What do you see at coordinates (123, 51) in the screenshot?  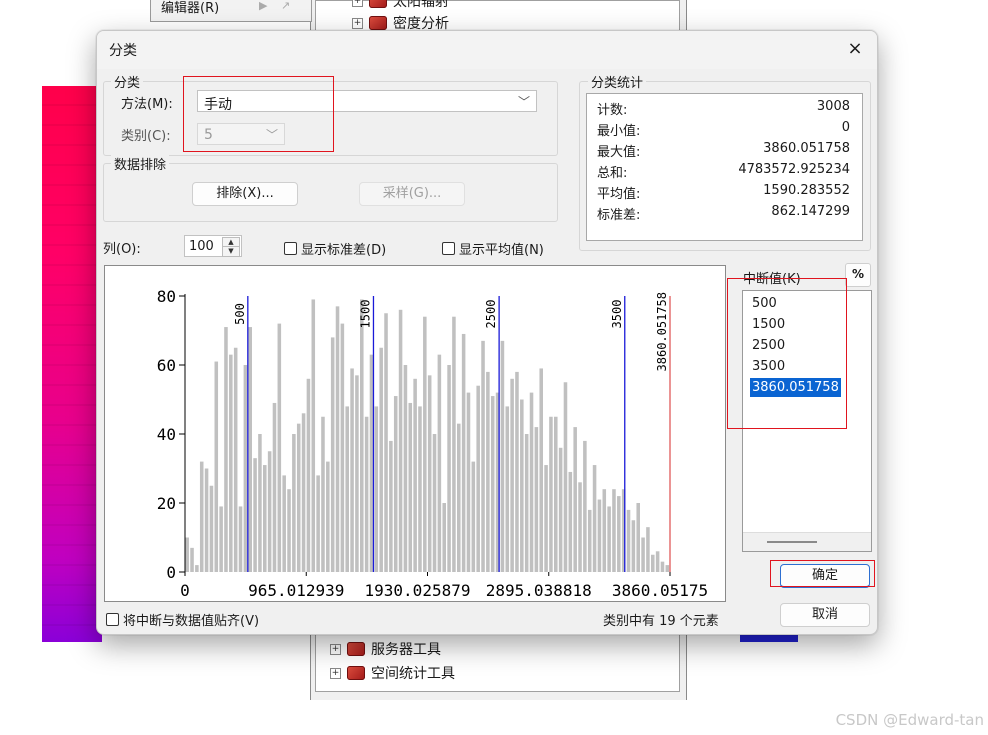 I see `dialog-title: 分类` at bounding box center [123, 51].